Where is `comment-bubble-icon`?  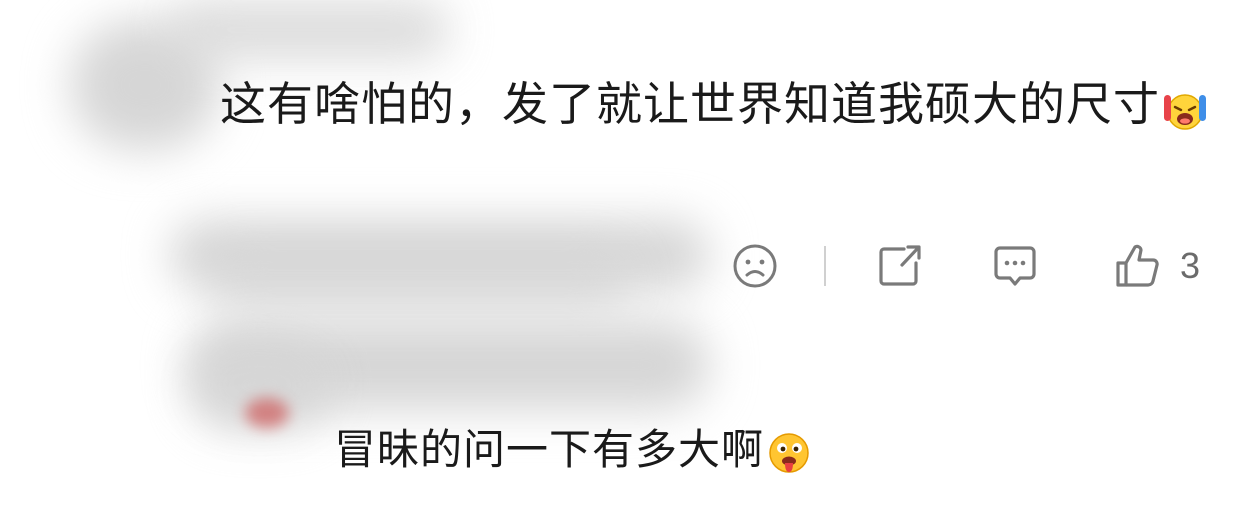 comment-bubble-icon is located at coordinates (1015, 266).